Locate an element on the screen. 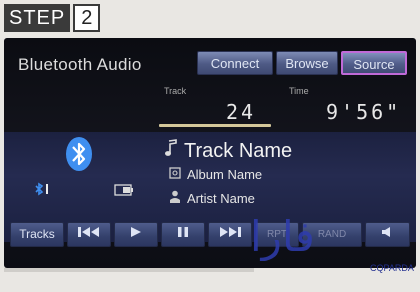 Image resolution: width=420 pixels, height=292 pixels. track-label: Track is located at coordinates (175, 91).